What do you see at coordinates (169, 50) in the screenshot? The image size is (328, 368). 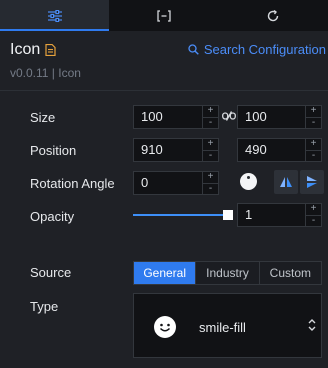 I see `component-header: Icon Search Configuration` at bounding box center [169, 50].